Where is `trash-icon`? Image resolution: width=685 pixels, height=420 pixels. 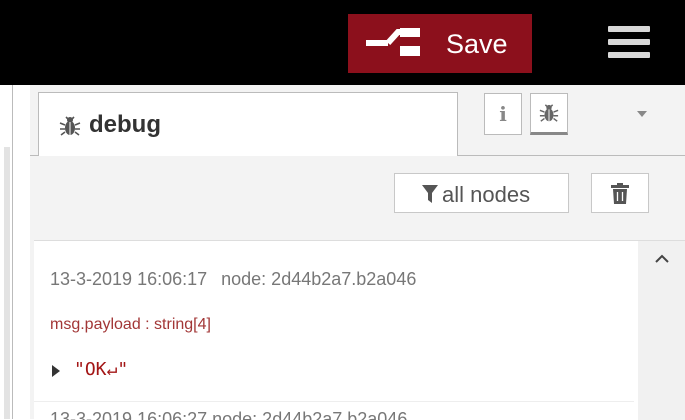
trash-icon is located at coordinates (620, 193).